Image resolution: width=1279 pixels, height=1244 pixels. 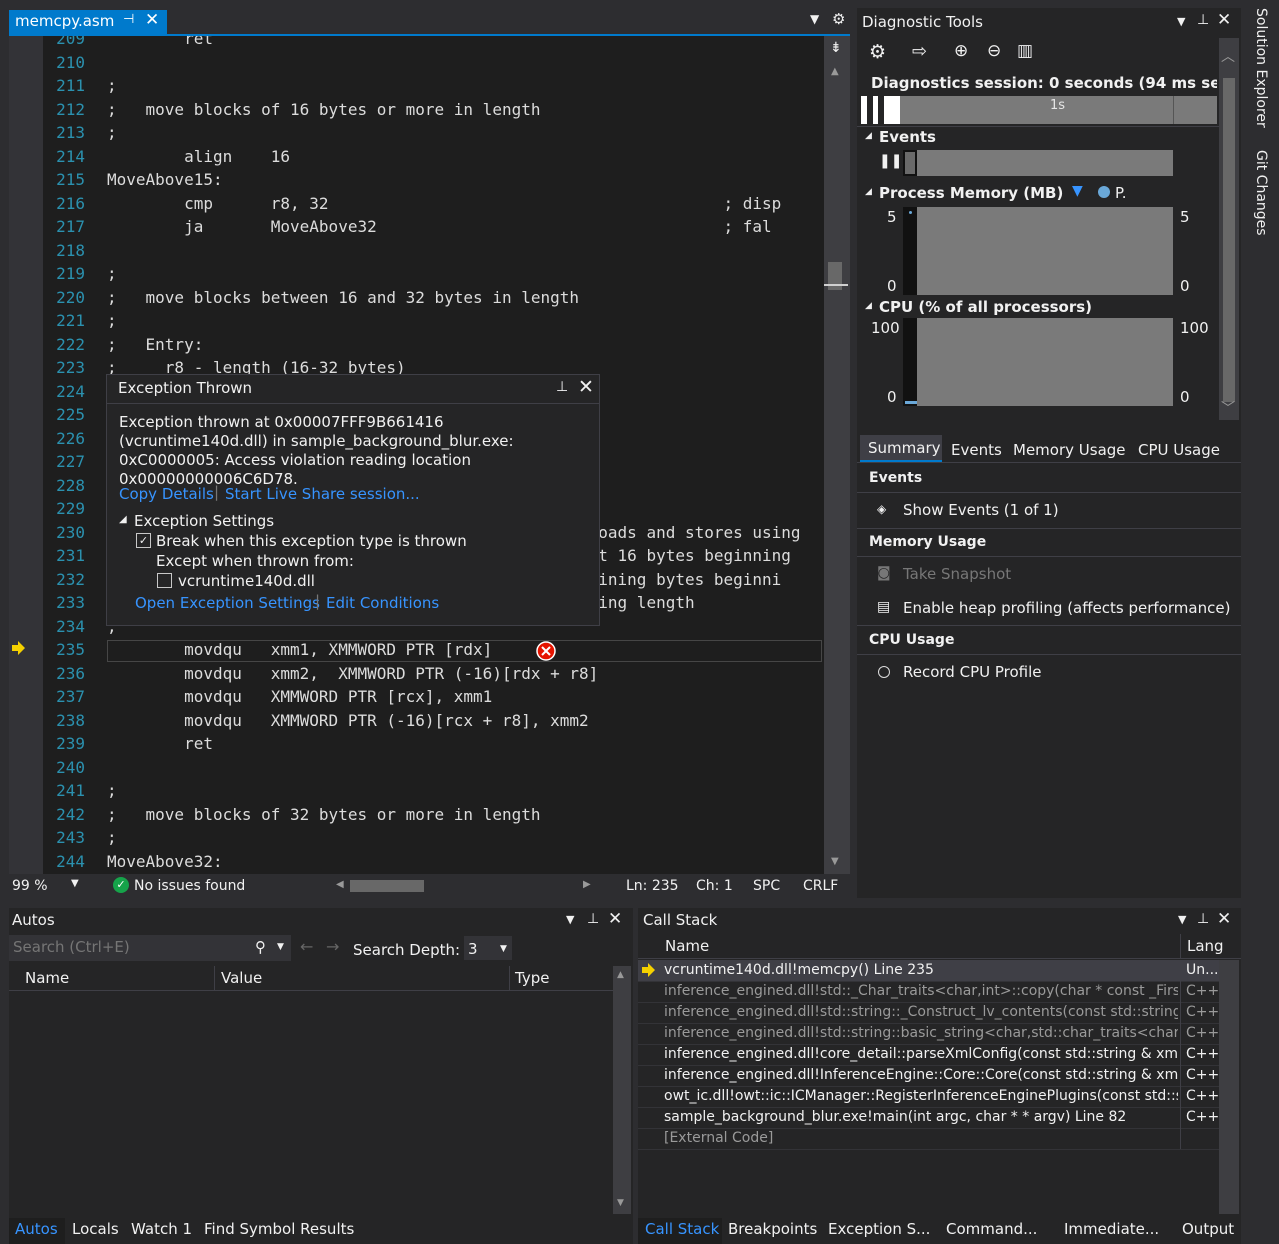 What do you see at coordinates (130, 947) in the screenshot?
I see `search-input` at bounding box center [130, 947].